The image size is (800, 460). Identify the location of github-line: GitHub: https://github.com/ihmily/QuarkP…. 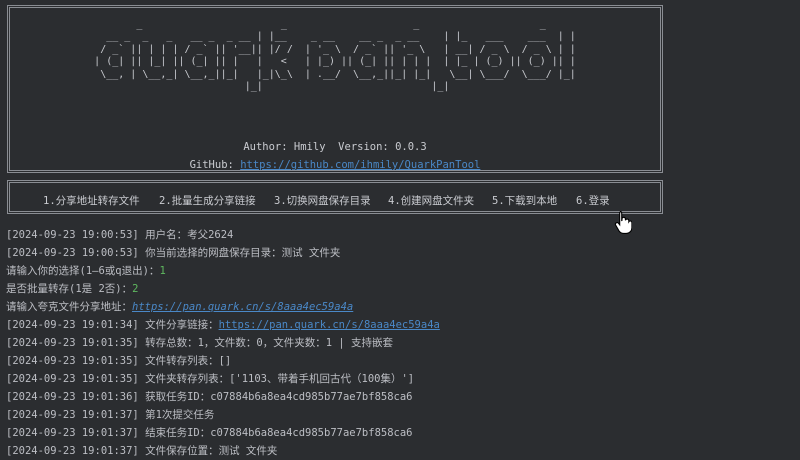
(335, 165).